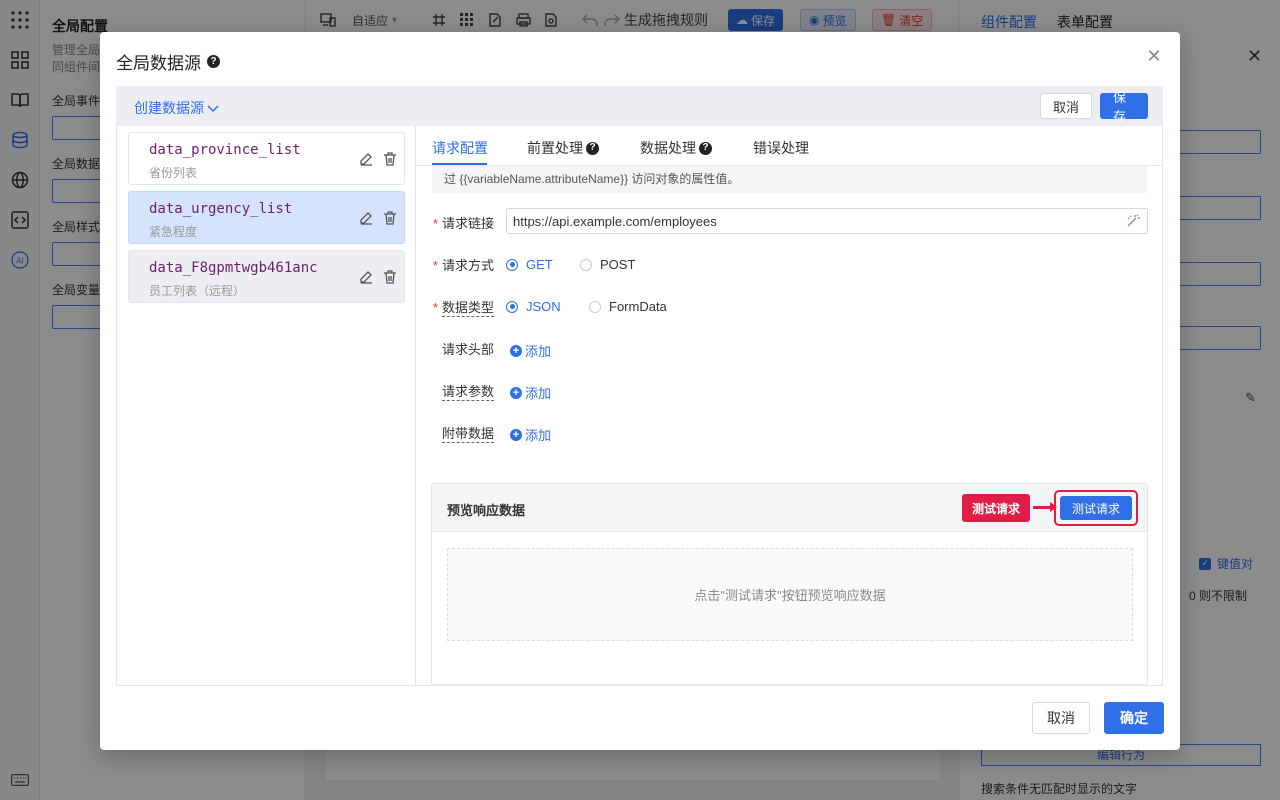 The width and height of the screenshot is (1280, 800). What do you see at coordinates (539, 264) in the screenshot?
I see `radio-label: GET` at bounding box center [539, 264].